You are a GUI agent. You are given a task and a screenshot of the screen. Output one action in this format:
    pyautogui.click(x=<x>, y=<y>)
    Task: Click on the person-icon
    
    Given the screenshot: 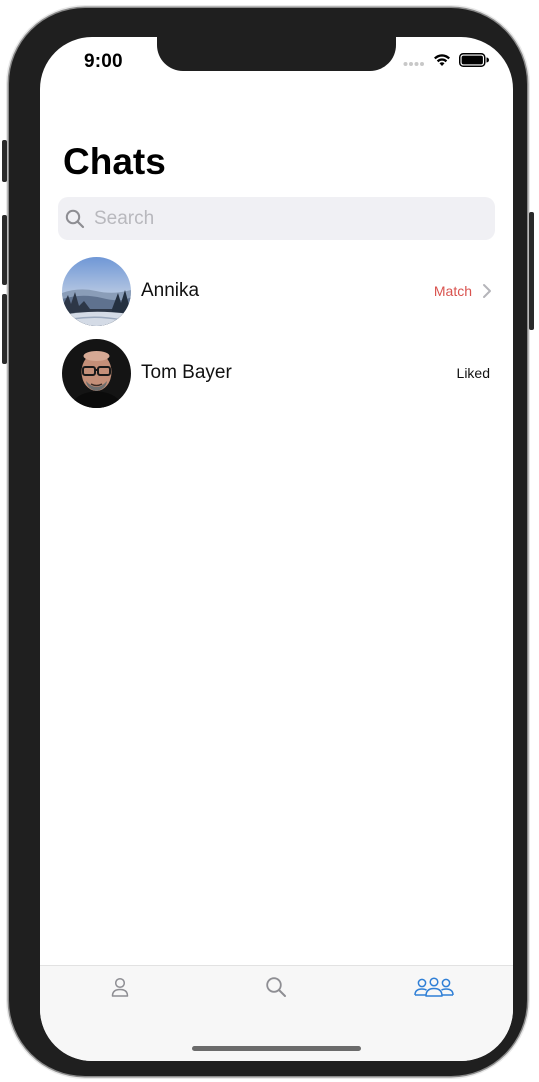 What is the action you would take?
    pyautogui.click(x=120, y=989)
    